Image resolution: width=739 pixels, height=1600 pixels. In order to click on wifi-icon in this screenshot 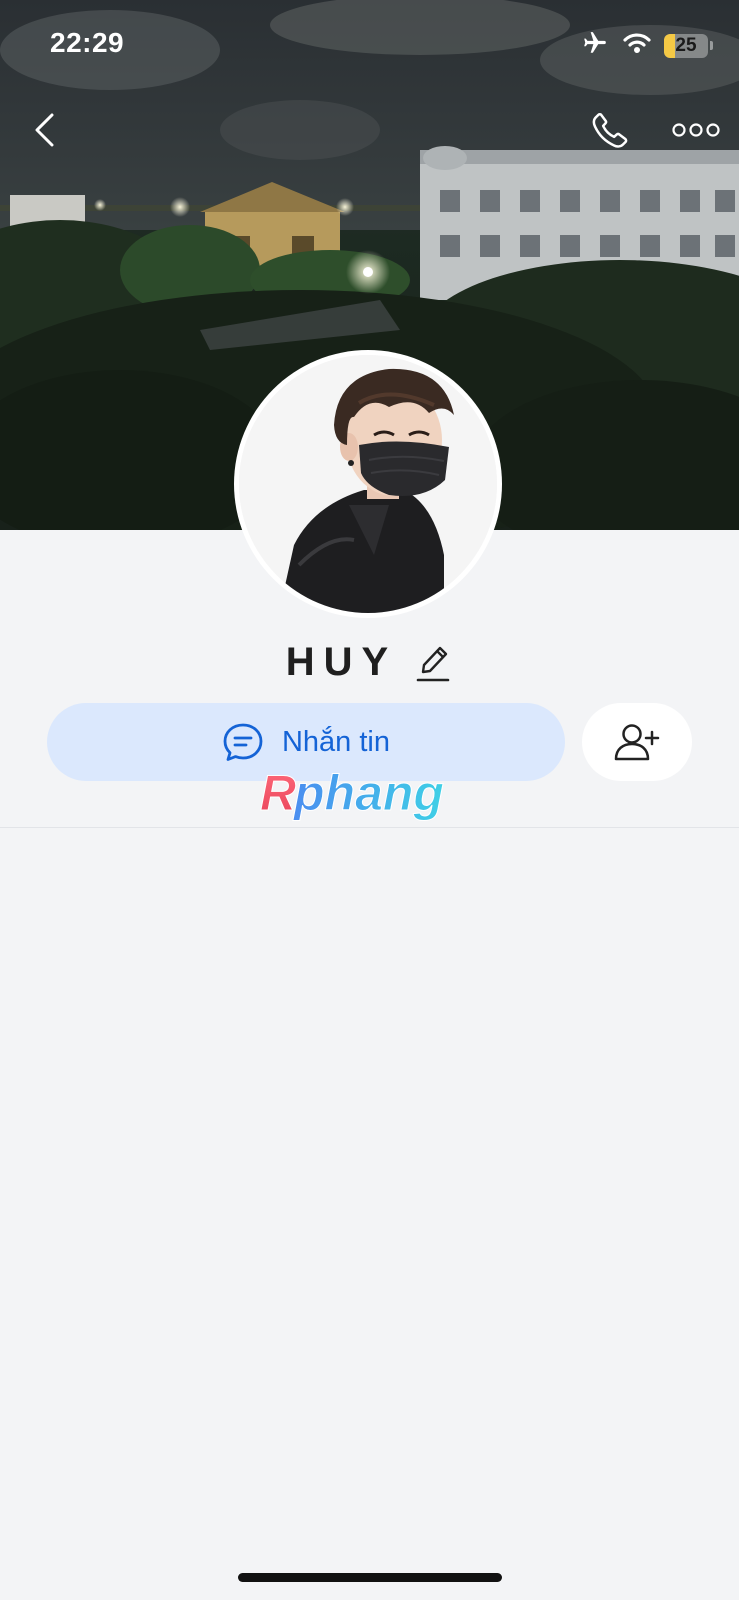, I will do `click(637, 45)`.